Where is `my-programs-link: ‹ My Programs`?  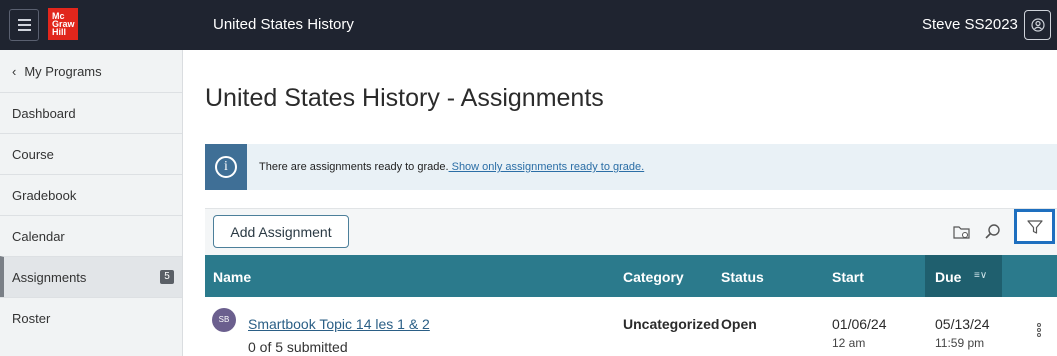
my-programs-link: ‹ My Programs is located at coordinates (91, 71).